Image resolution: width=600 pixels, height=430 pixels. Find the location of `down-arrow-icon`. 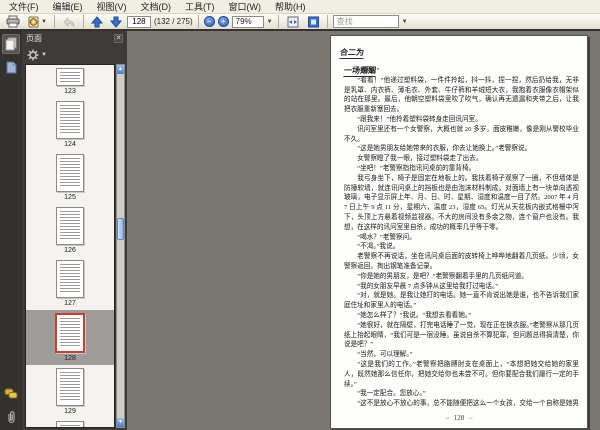

down-arrow-icon is located at coordinates (115, 22).